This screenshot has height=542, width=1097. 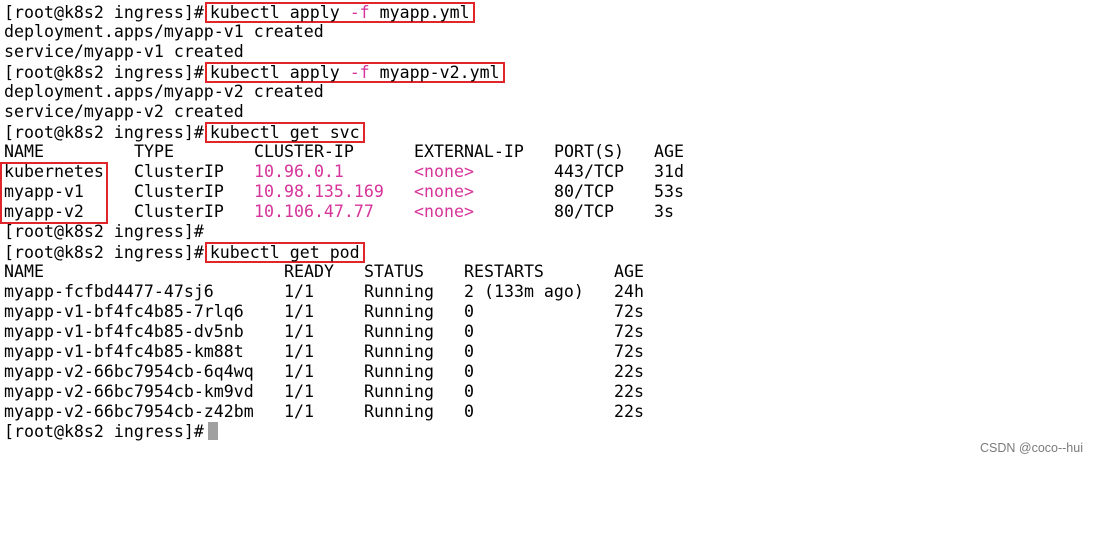 I want to click on prompt-line: [root@k8s2 ingress]# kubectl get pod, so click(x=549, y=252).